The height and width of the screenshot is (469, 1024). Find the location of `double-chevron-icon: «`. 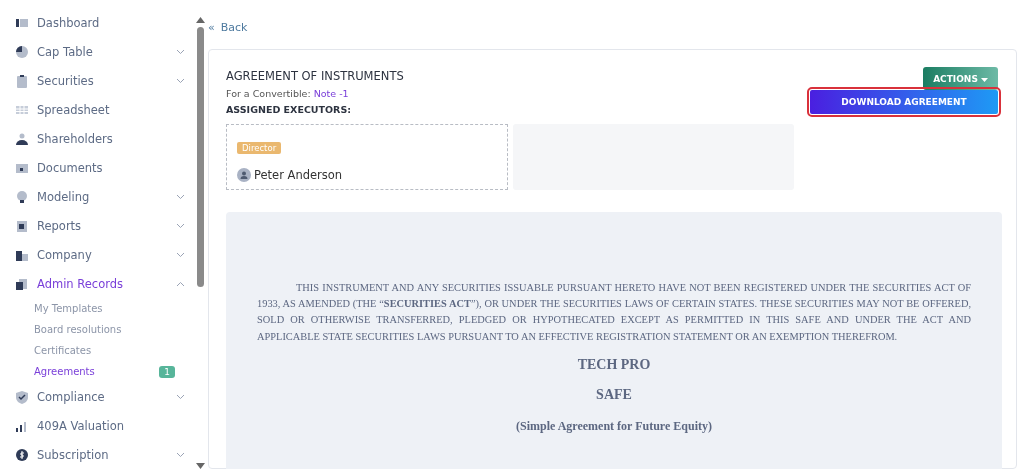

double-chevron-icon: « is located at coordinates (211, 27).